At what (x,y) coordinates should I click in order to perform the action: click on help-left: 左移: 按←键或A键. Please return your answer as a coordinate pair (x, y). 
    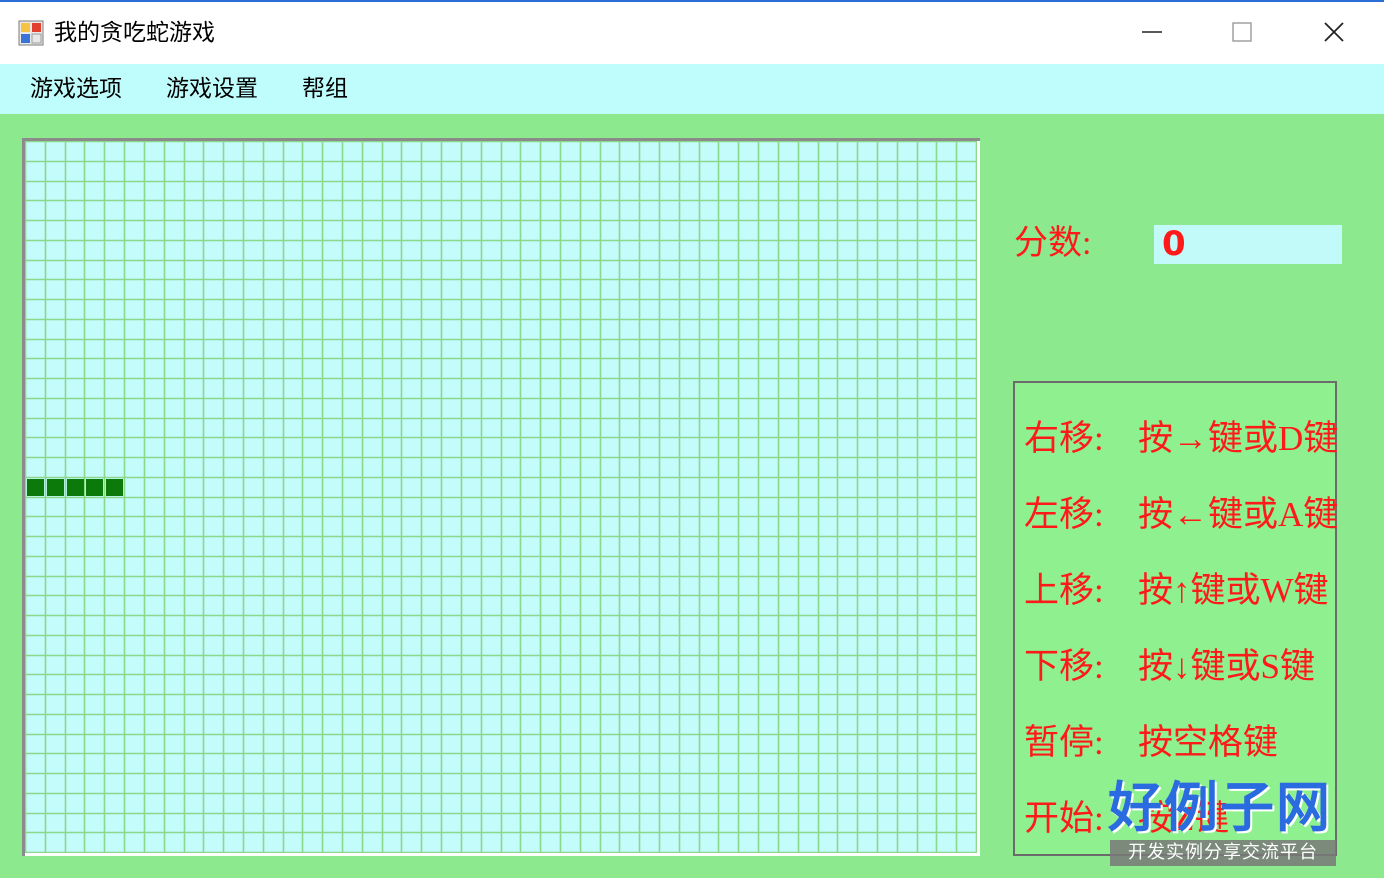
    Looking at the image, I should click on (1181, 515).